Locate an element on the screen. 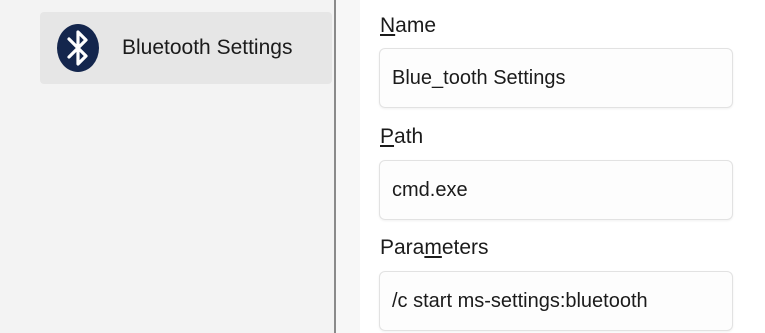 This screenshot has height=333, width=765. splitter-gutter is located at coordinates (348, 166).